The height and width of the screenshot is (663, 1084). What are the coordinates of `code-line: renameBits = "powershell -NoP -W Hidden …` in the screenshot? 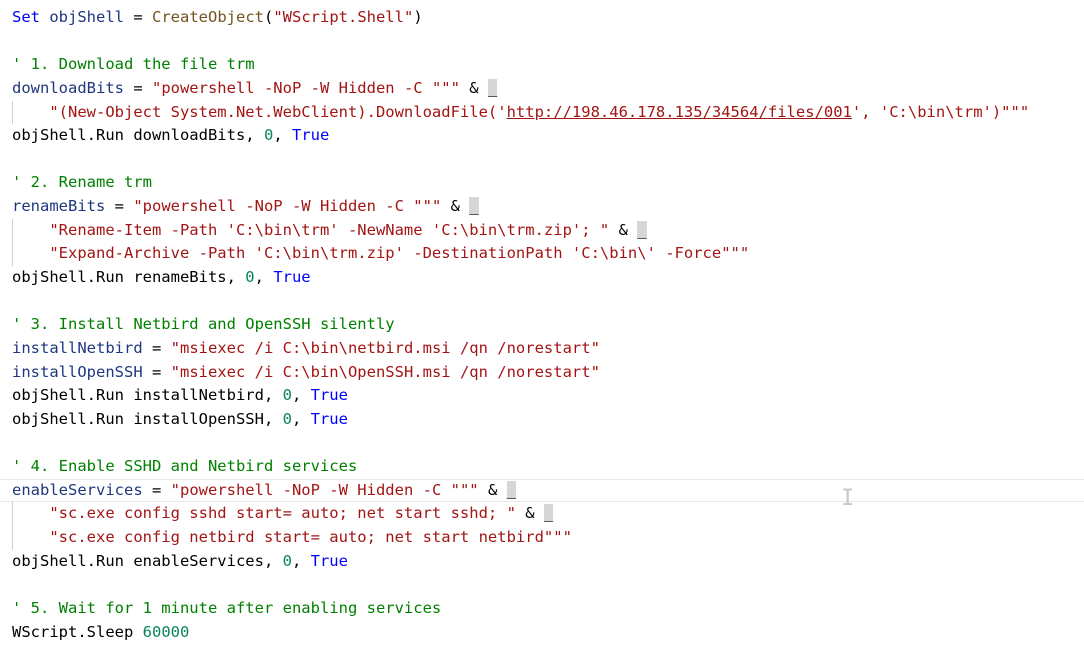 It's located at (542, 207).